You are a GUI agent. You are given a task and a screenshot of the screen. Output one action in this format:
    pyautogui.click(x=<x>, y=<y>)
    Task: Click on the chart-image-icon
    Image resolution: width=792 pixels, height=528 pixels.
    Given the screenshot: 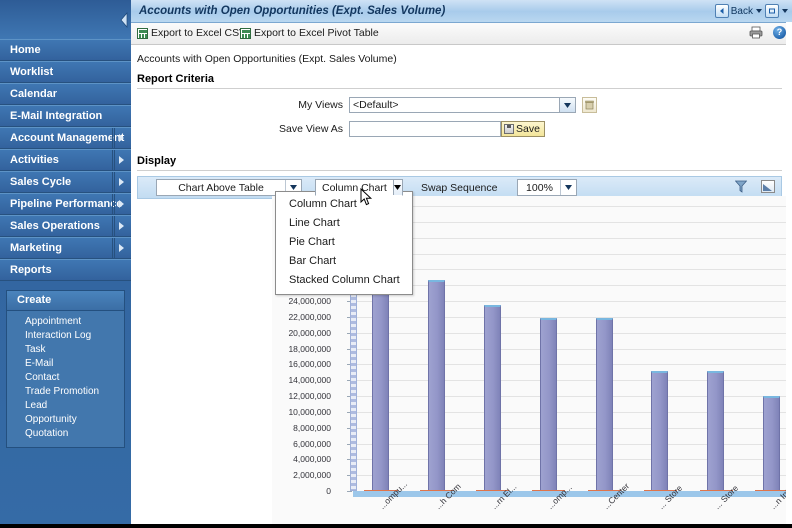 What is the action you would take?
    pyautogui.click(x=768, y=186)
    